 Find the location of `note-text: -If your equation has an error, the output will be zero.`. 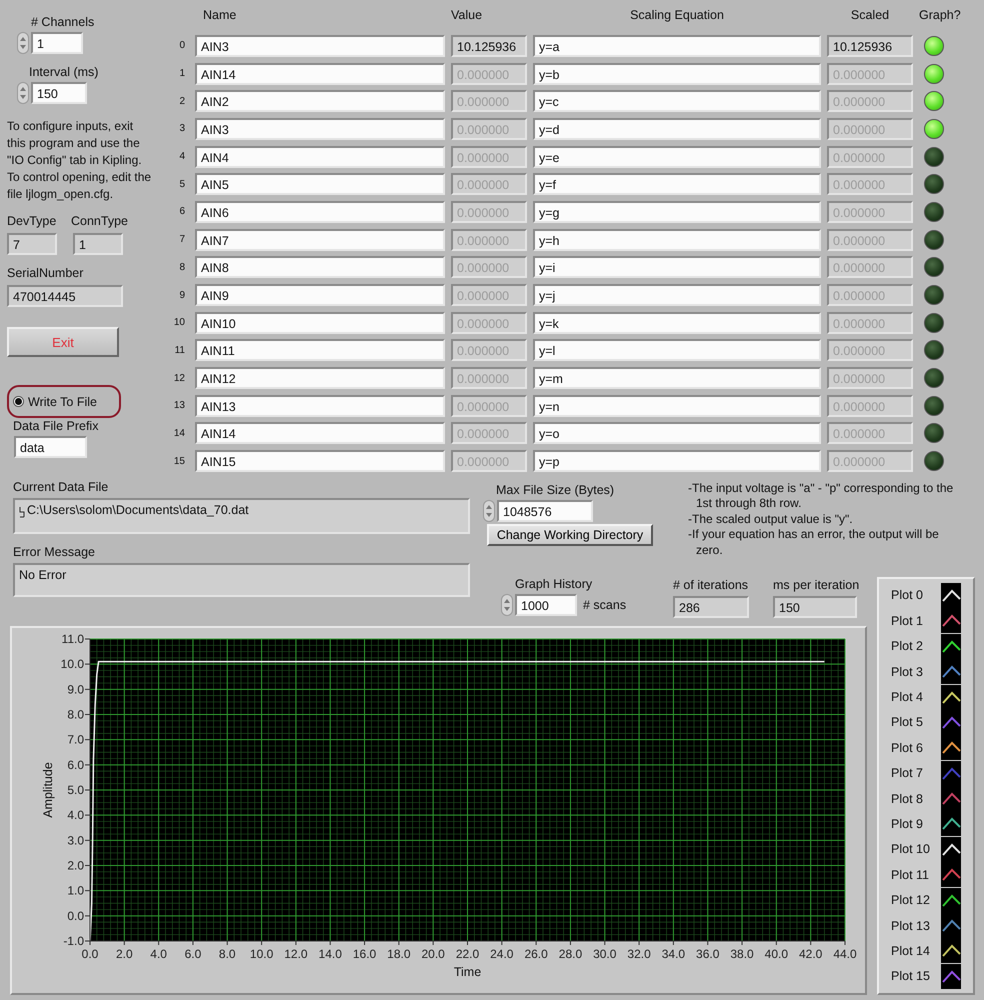

note-text: -If your equation has an error, the output will be zero. is located at coordinates (814, 542).